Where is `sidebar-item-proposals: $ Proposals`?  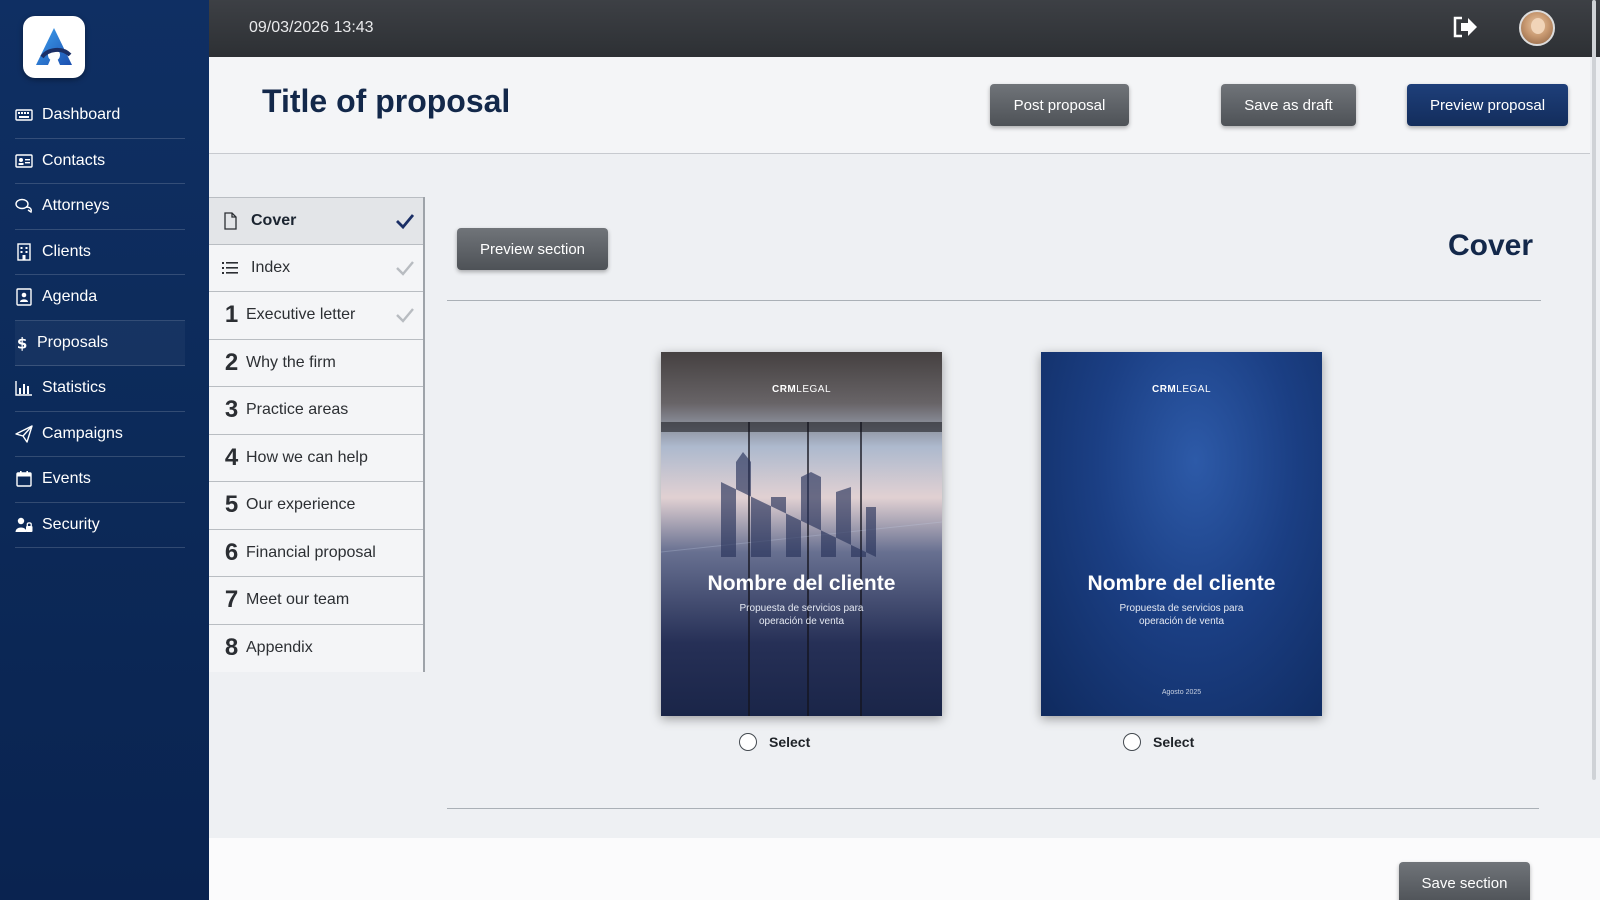
sidebar-item-proposals: $ Proposals is located at coordinates (100, 343).